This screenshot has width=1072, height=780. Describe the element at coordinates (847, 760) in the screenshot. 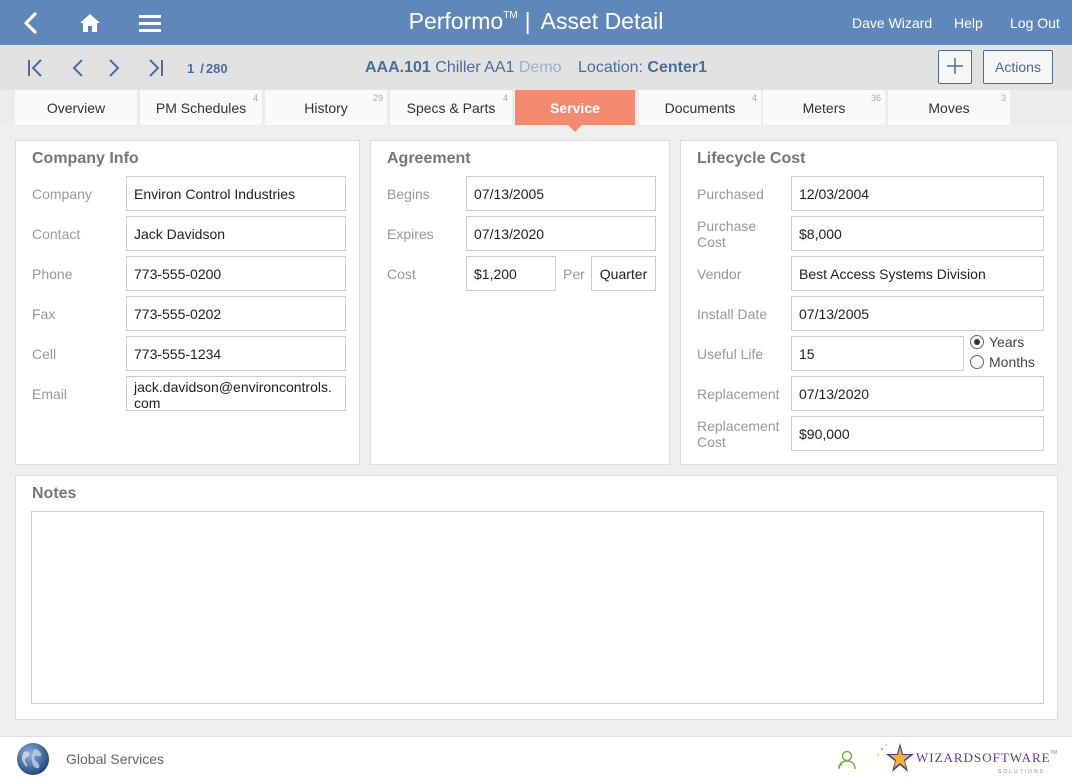

I see `user-icon` at that location.